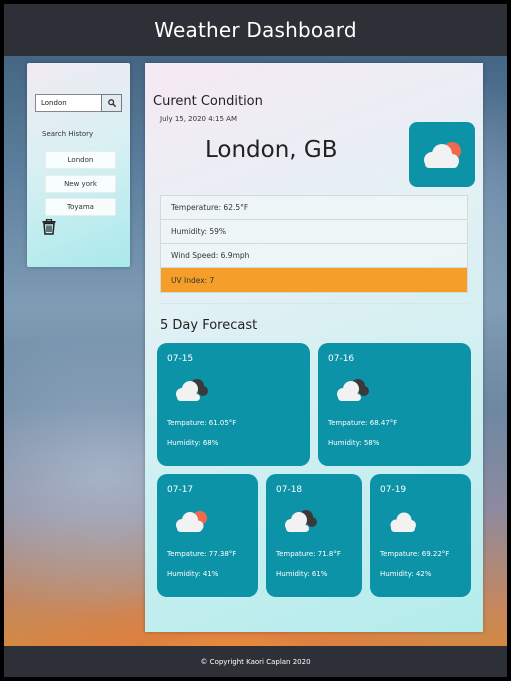 The height and width of the screenshot is (681, 511). I want to click on forecast-date: 07-17, so click(180, 490).